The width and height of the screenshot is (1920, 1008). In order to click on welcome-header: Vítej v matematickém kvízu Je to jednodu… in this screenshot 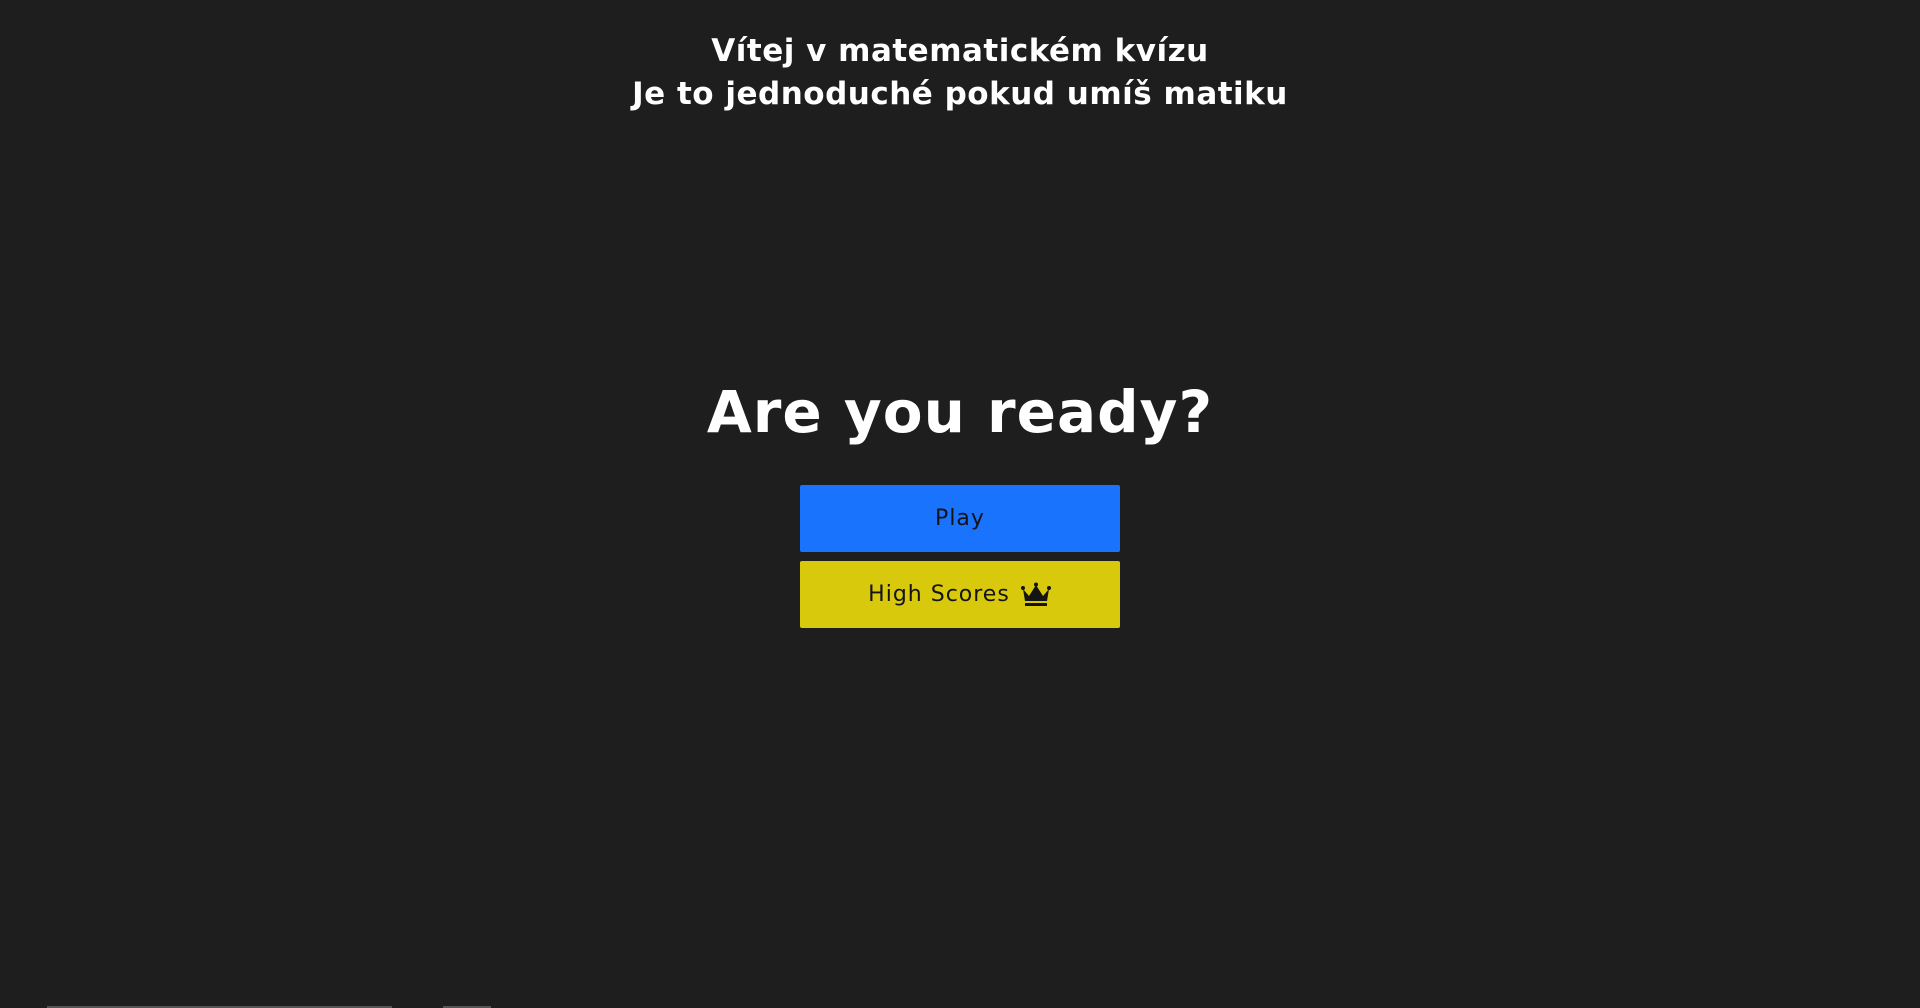, I will do `click(960, 73)`.